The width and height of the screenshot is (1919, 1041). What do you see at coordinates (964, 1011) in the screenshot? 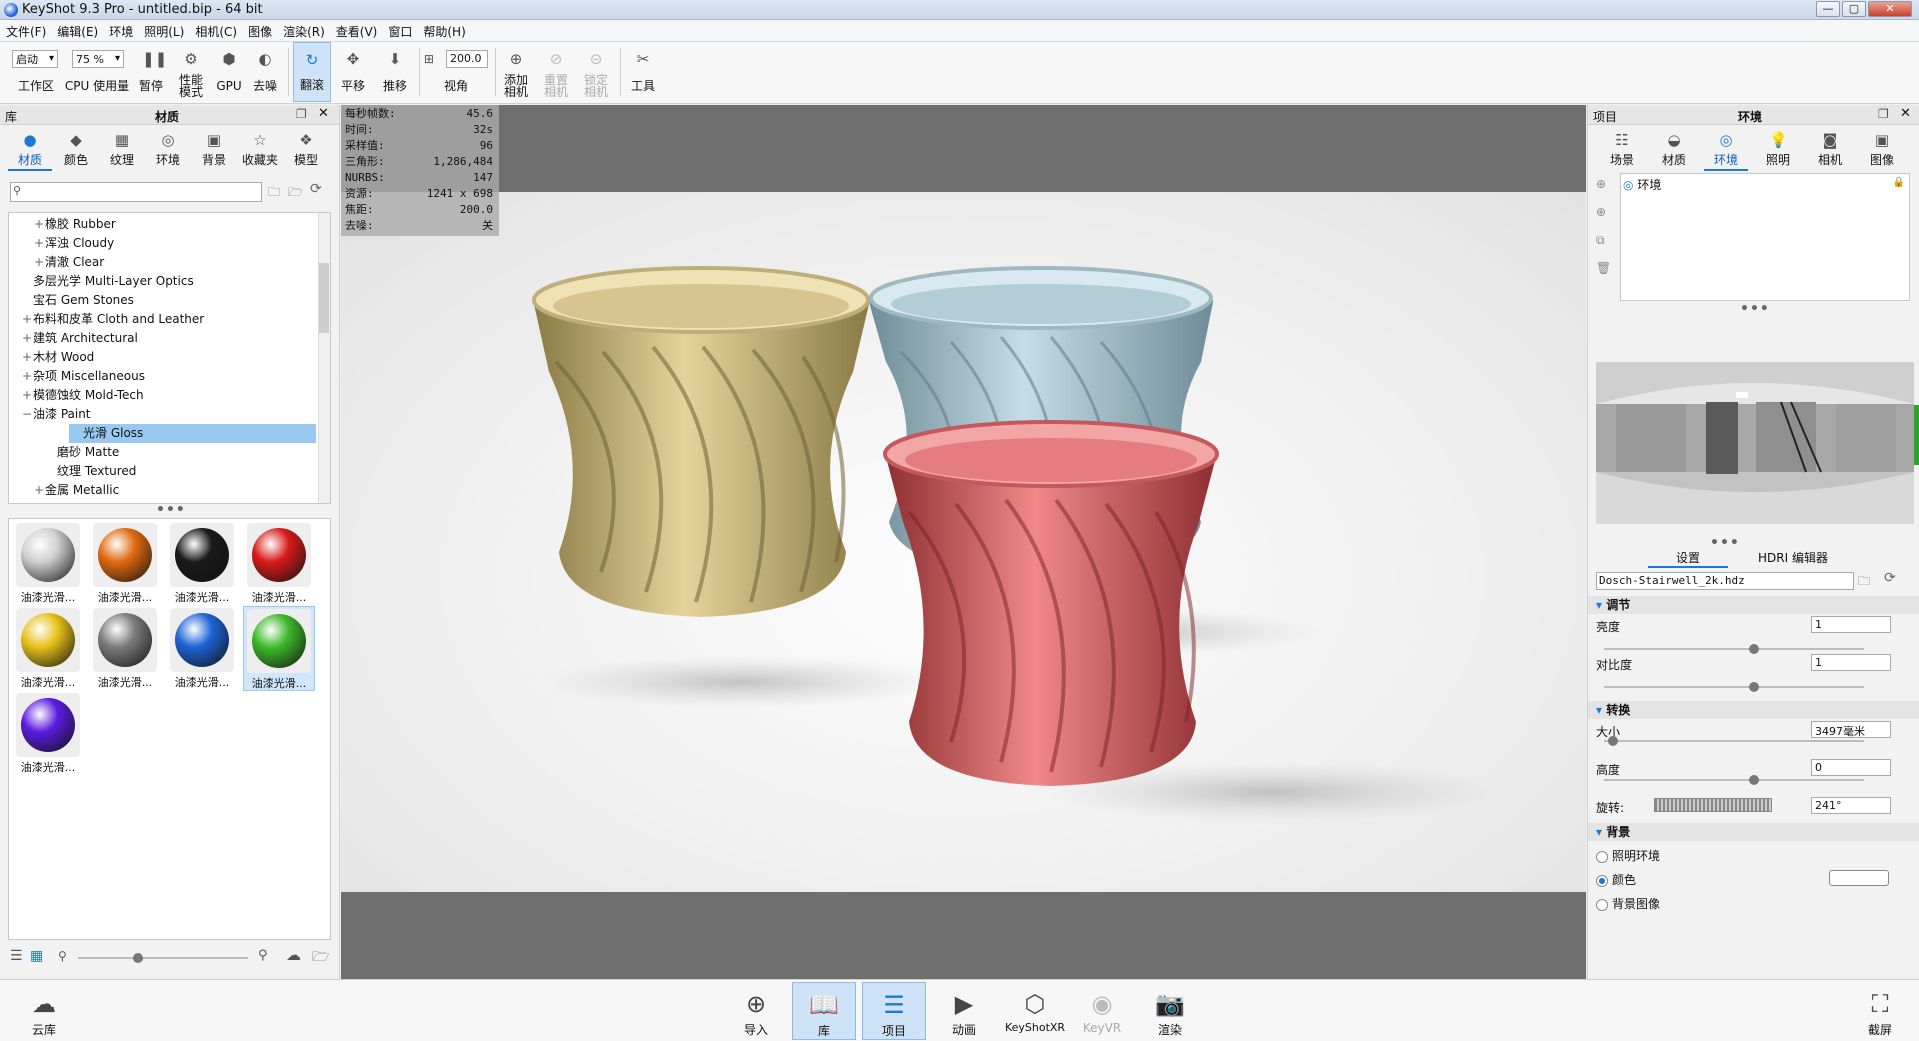
I see `animation-button: ▶ 动画` at bounding box center [964, 1011].